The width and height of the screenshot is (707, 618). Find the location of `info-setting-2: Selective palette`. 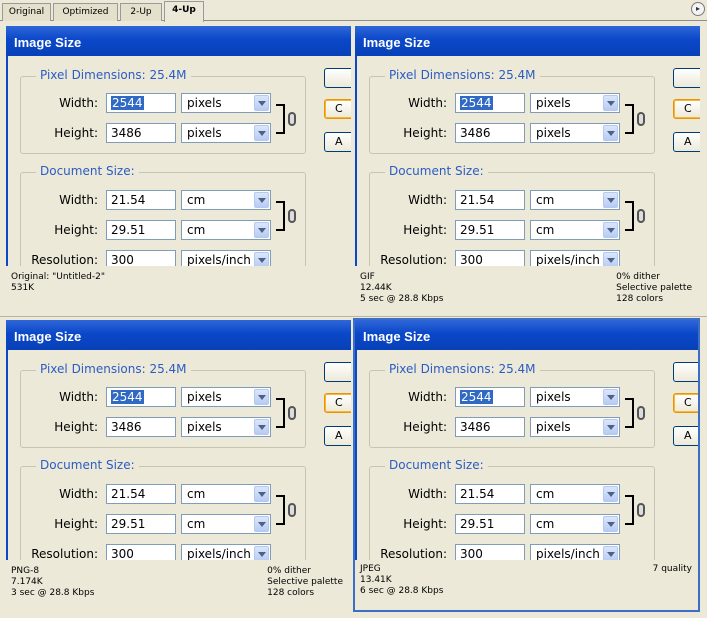

info-setting-2: Selective palette is located at coordinates (654, 288).